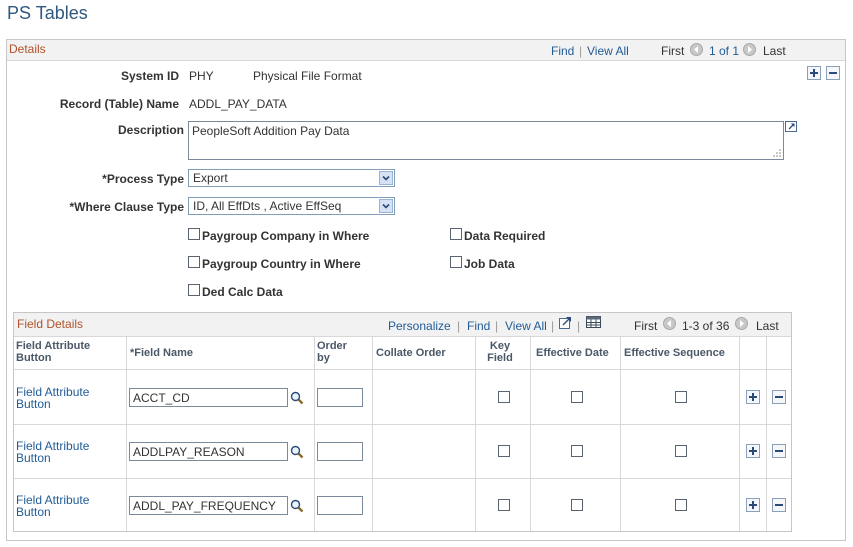 This screenshot has height=547, width=853. What do you see at coordinates (791, 127) in the screenshot?
I see `expand-text-icon` at bounding box center [791, 127].